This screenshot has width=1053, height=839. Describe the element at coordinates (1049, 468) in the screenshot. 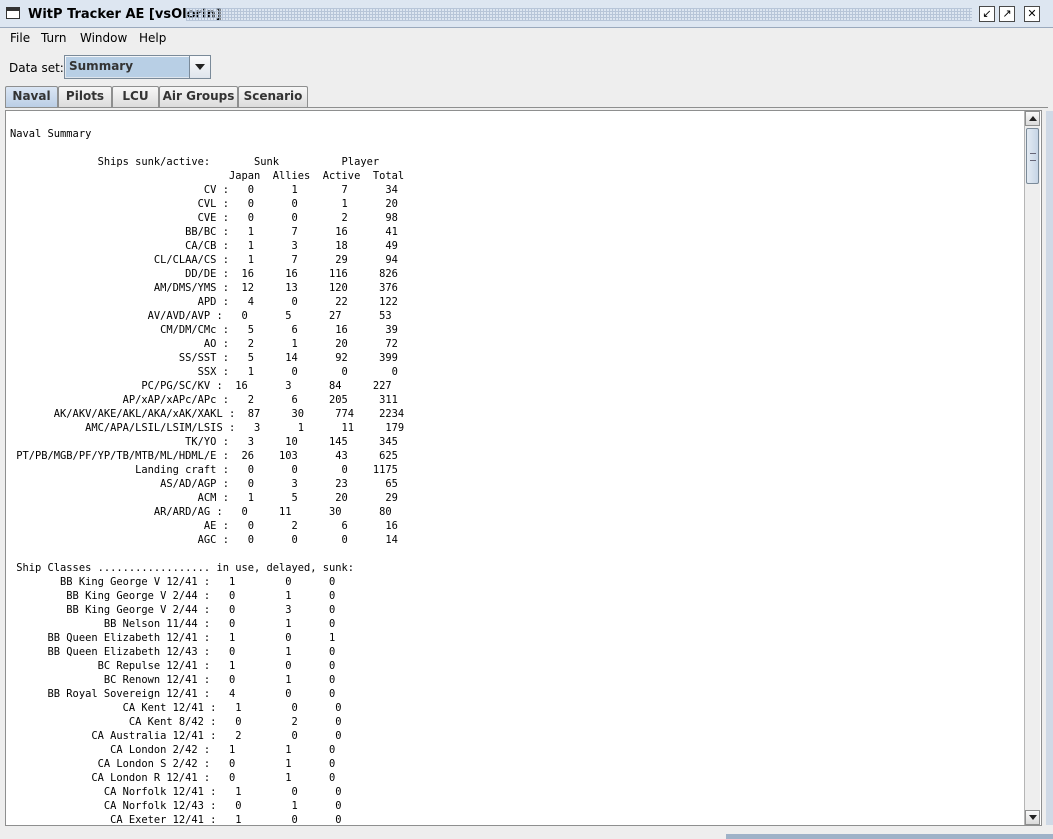

I see `window-edge` at that location.